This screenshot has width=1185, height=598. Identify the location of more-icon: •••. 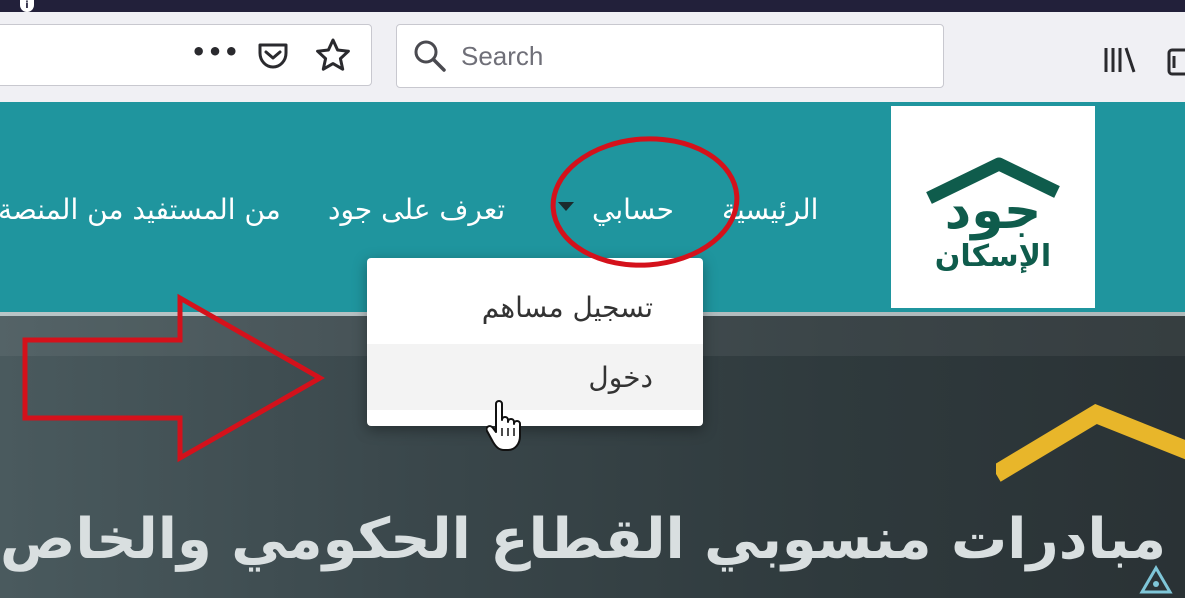
(215, 55).